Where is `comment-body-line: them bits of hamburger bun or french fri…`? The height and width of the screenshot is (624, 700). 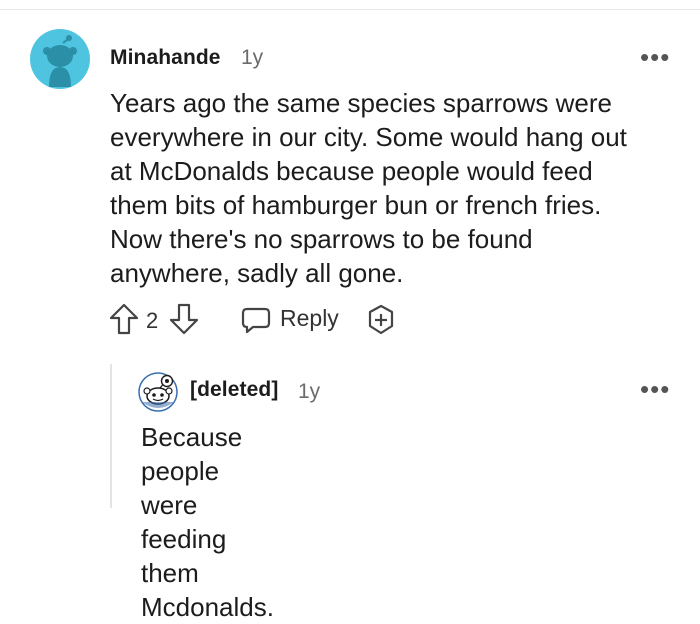 comment-body-line: them bits of hamburger bun or french fri… is located at coordinates (356, 205).